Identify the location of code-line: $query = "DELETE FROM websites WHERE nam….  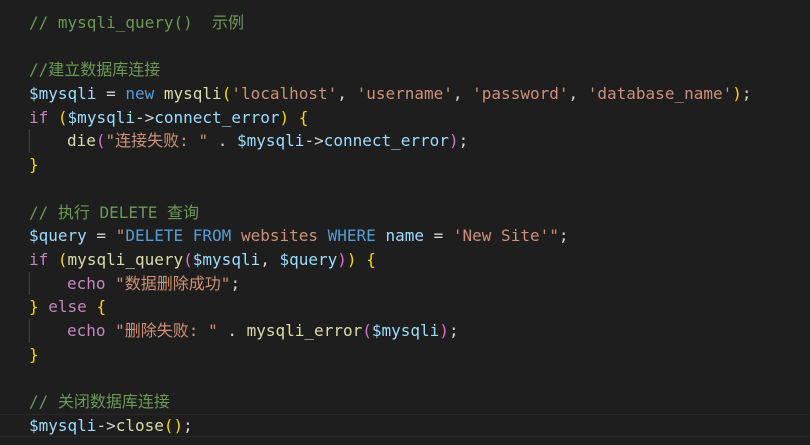
(390, 236).